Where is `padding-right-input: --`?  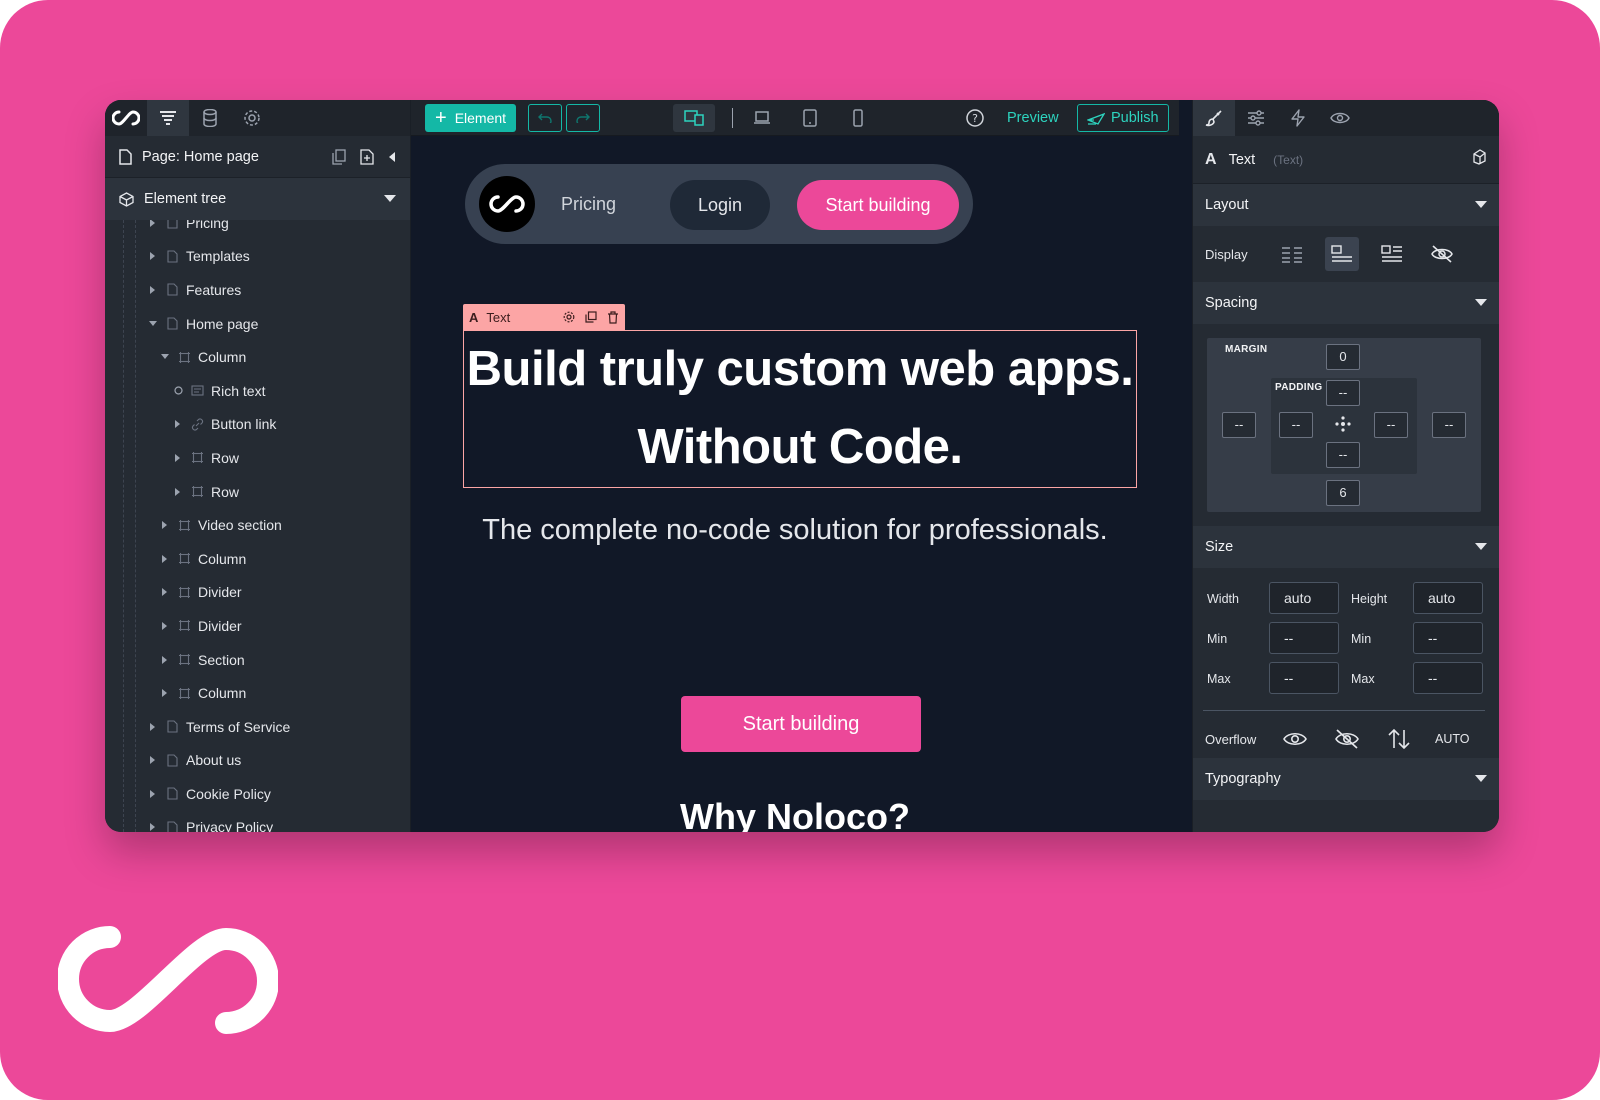
padding-right-input: -- is located at coordinates (1391, 425).